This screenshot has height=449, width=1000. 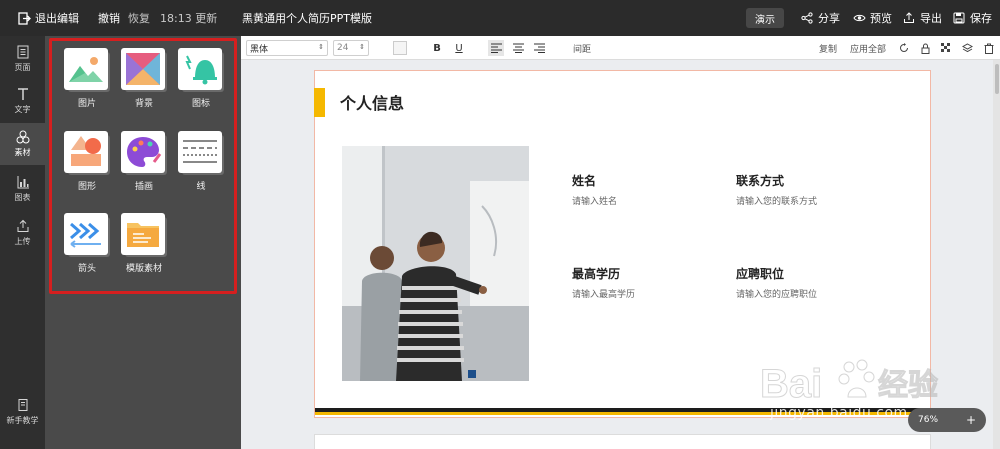 I want to click on lock-button, so click(x=925, y=48).